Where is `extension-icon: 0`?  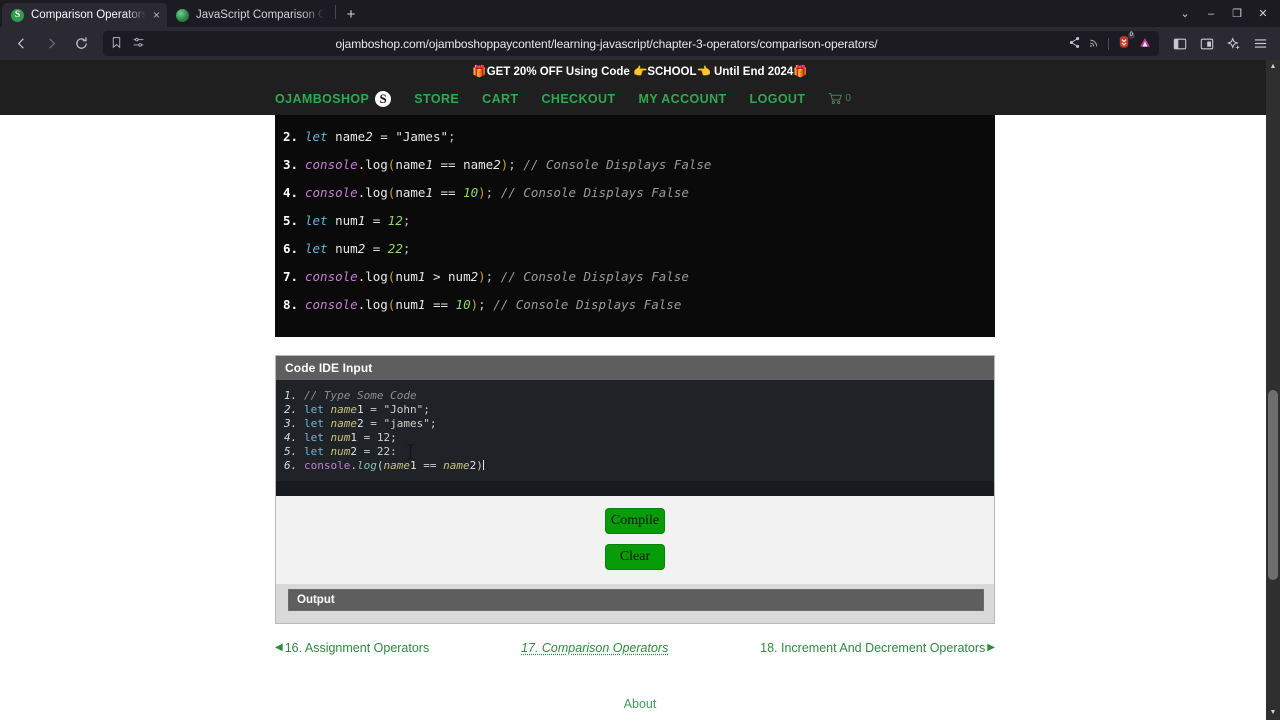 extension-icon: 0 is located at coordinates (1126, 42).